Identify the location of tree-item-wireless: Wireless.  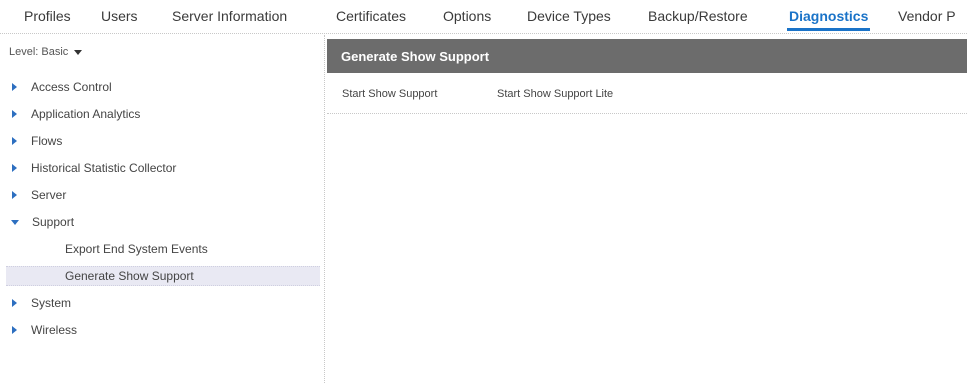
(163, 330).